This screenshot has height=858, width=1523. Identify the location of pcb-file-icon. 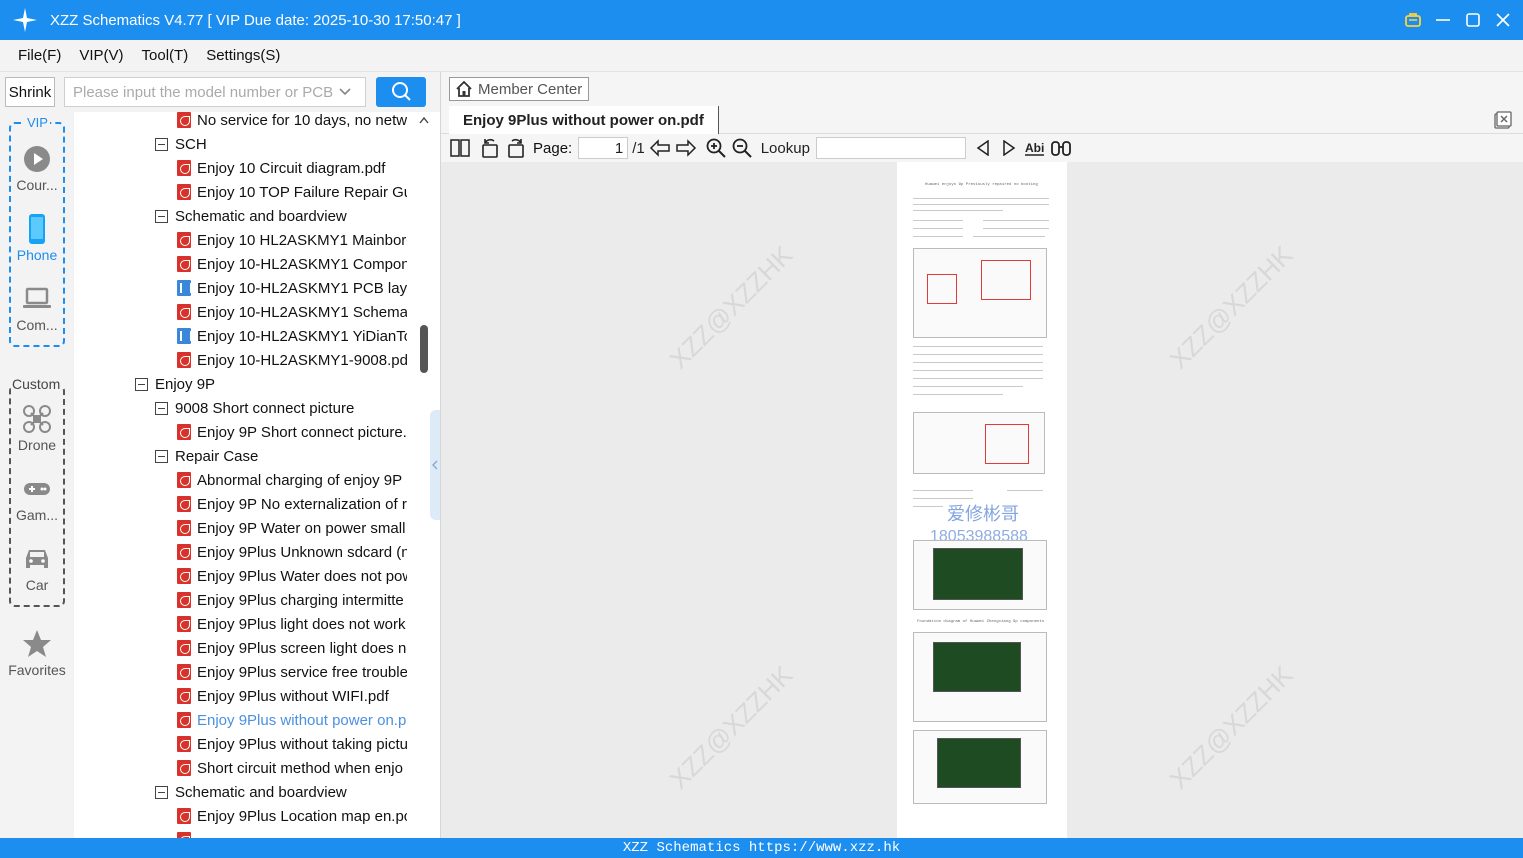
(184, 336).